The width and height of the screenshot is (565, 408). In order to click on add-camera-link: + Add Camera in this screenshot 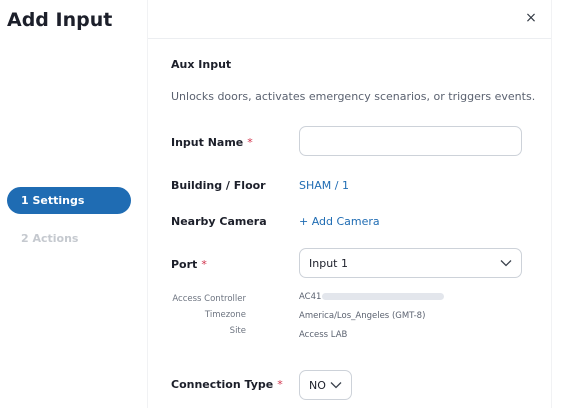, I will do `click(339, 221)`.